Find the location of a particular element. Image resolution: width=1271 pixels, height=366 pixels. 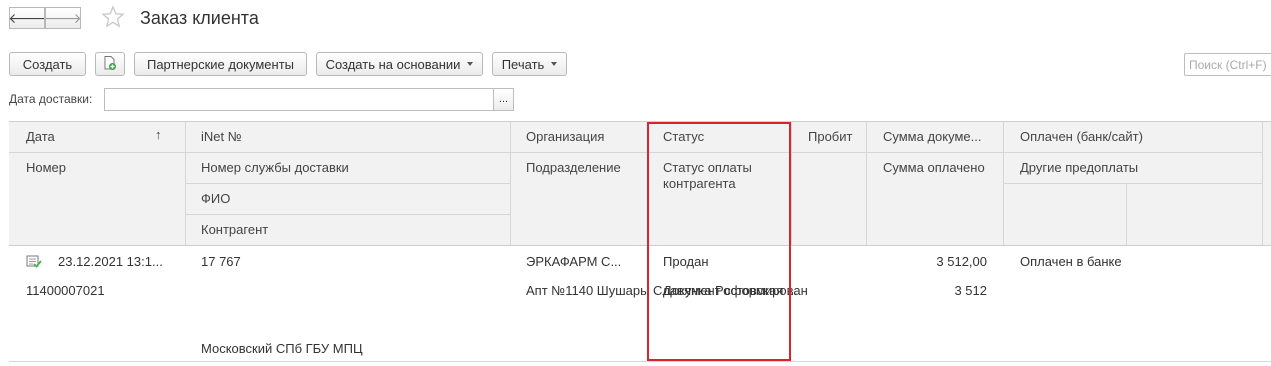

row-number: 11400007021 is located at coordinates (65, 290).